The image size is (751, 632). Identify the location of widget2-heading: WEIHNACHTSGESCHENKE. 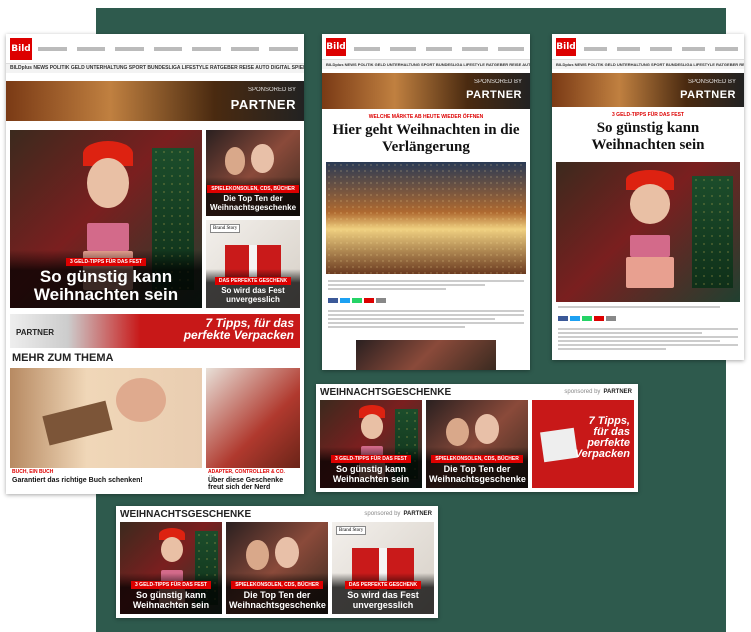
(186, 514).